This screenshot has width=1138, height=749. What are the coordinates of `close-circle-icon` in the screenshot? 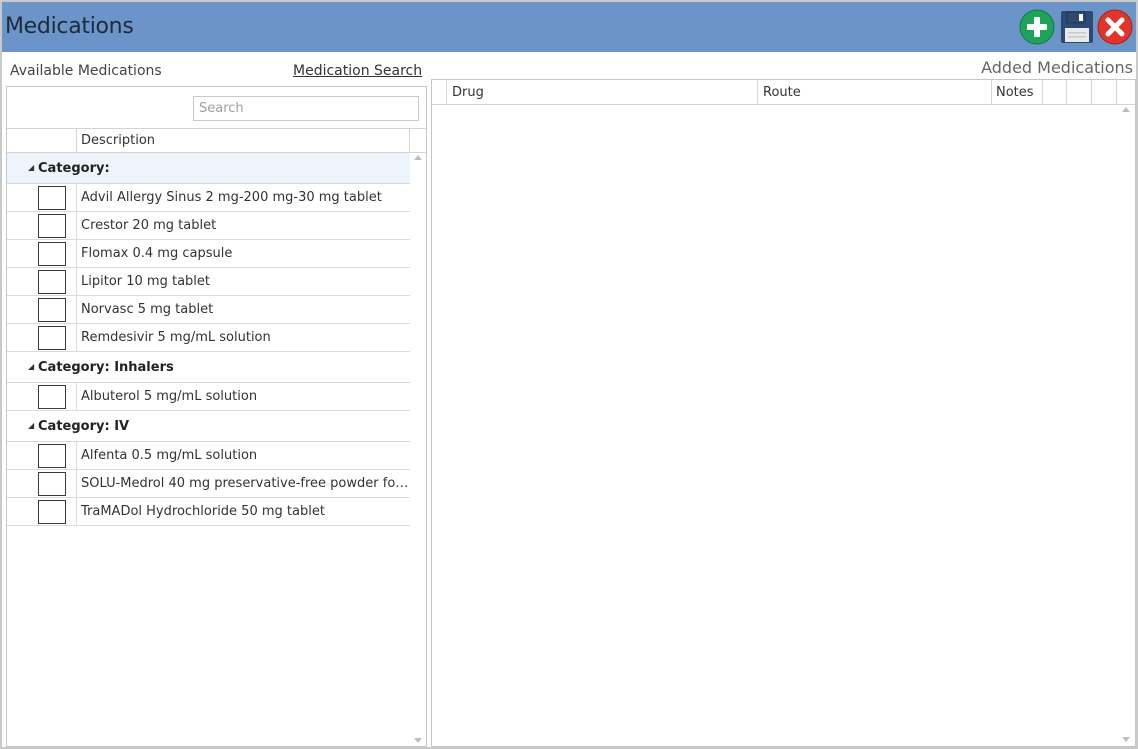 It's located at (1115, 27).